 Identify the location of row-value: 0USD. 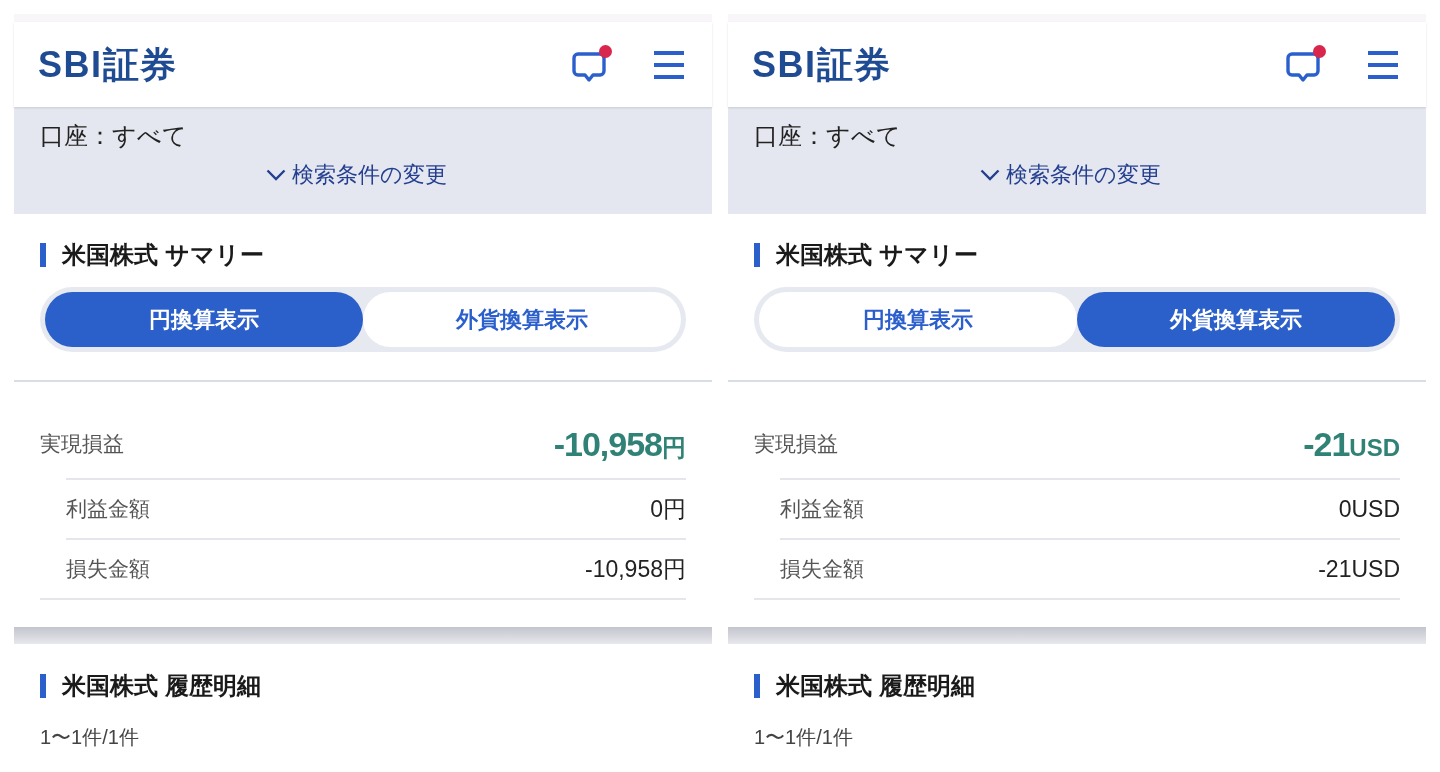
(1369, 509).